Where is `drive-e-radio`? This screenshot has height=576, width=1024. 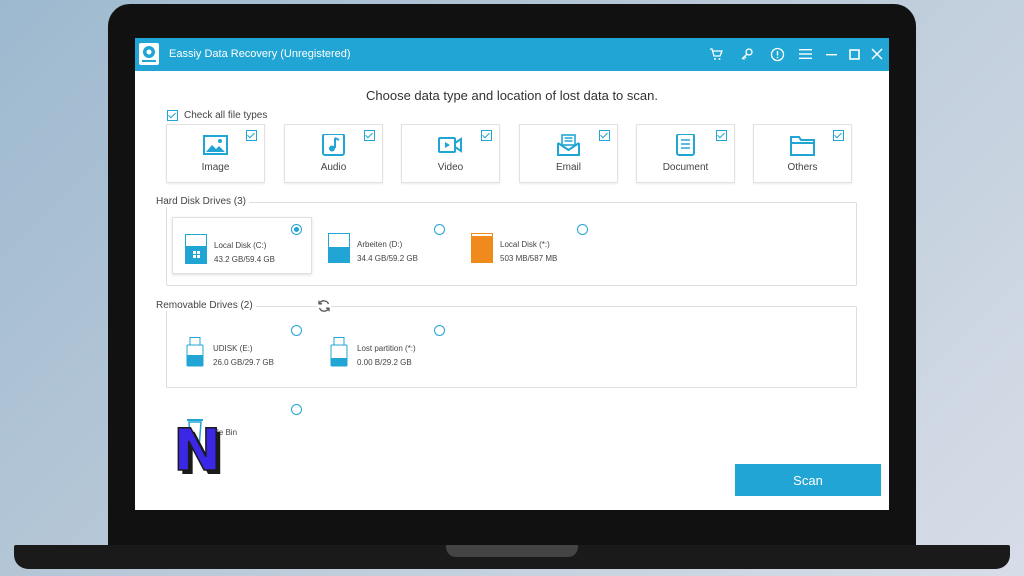 drive-e-radio is located at coordinates (296, 330).